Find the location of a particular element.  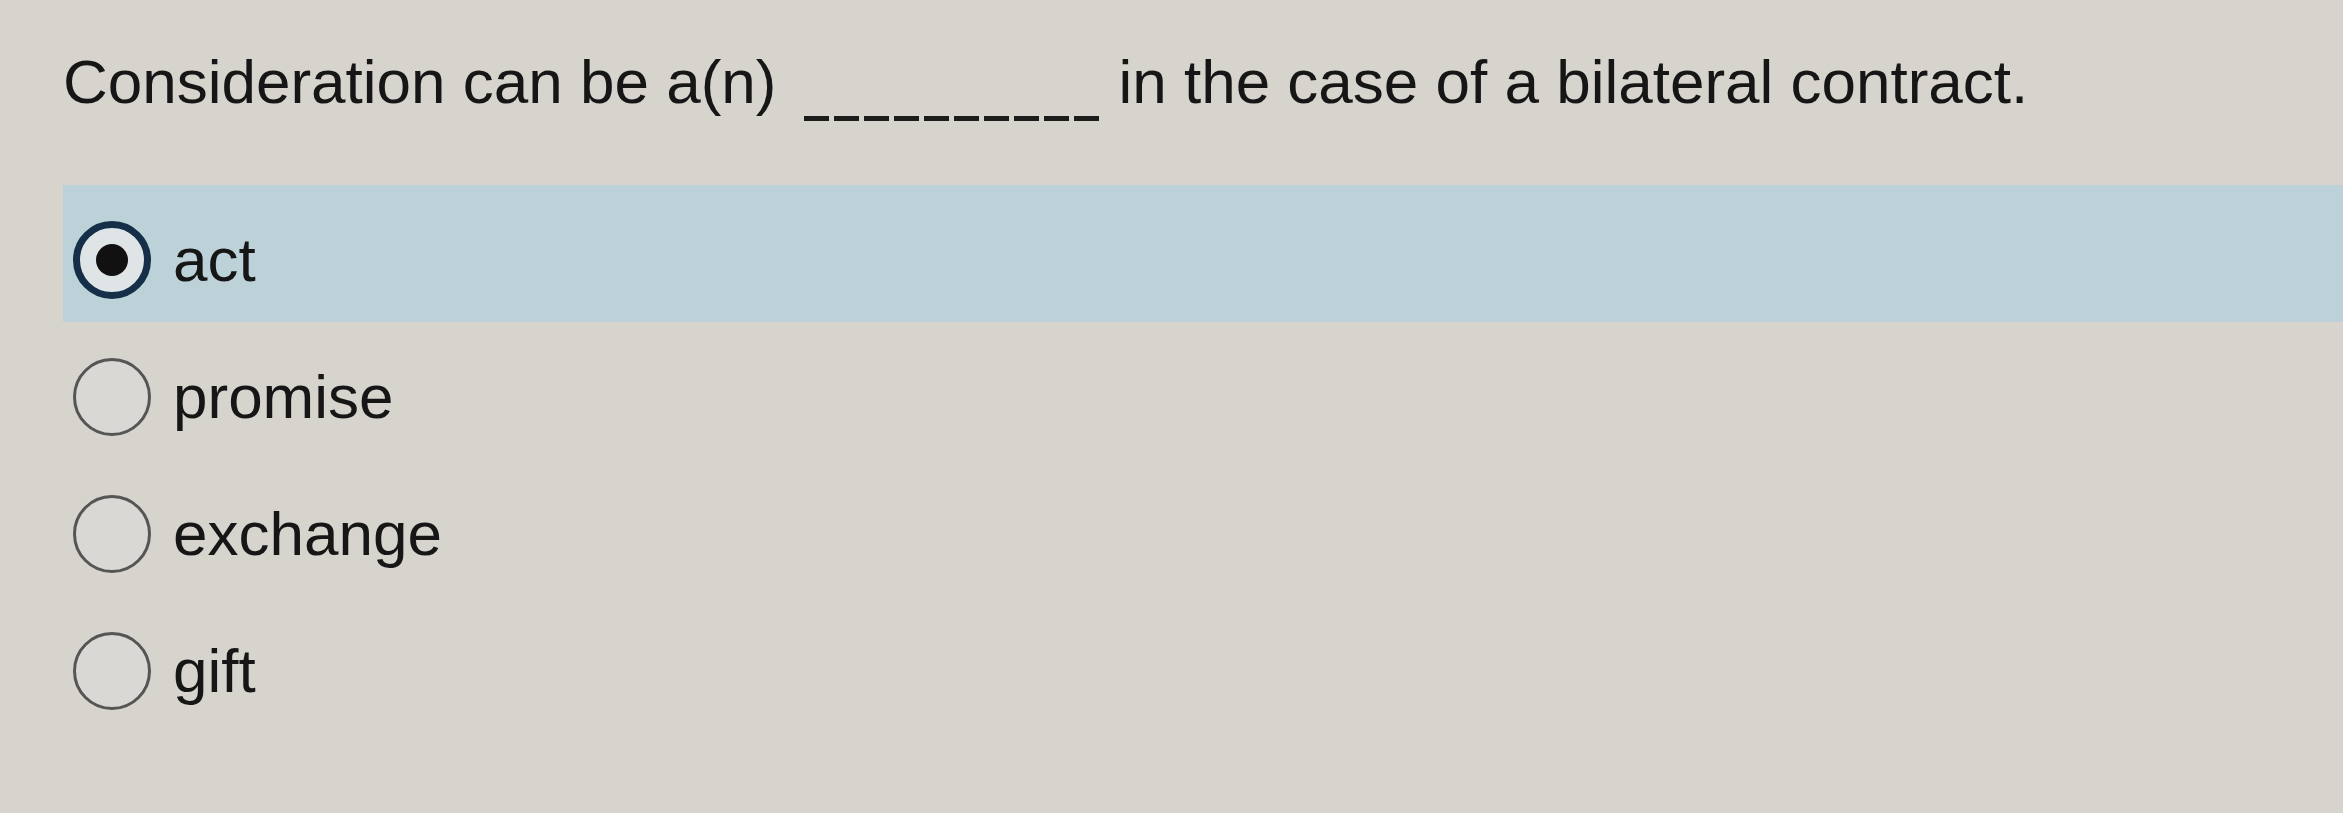

option-label: act is located at coordinates (214, 259).